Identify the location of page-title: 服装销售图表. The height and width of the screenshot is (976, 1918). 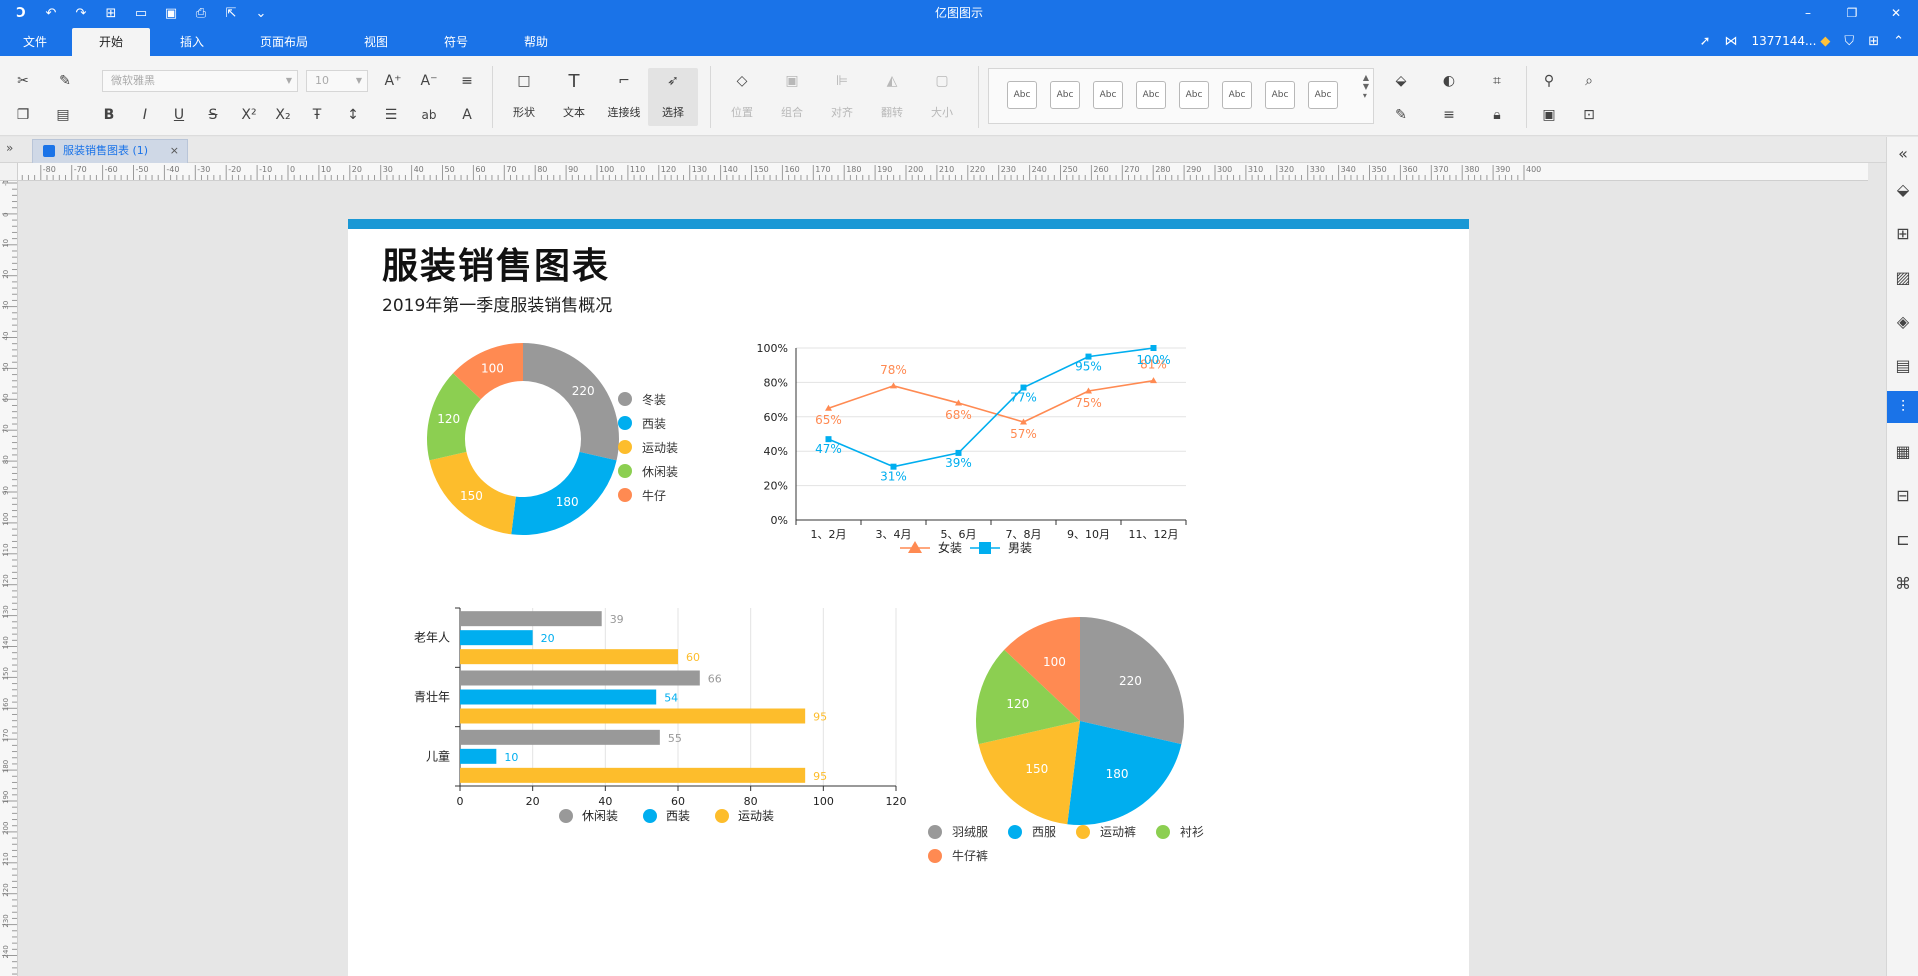
(496, 263).